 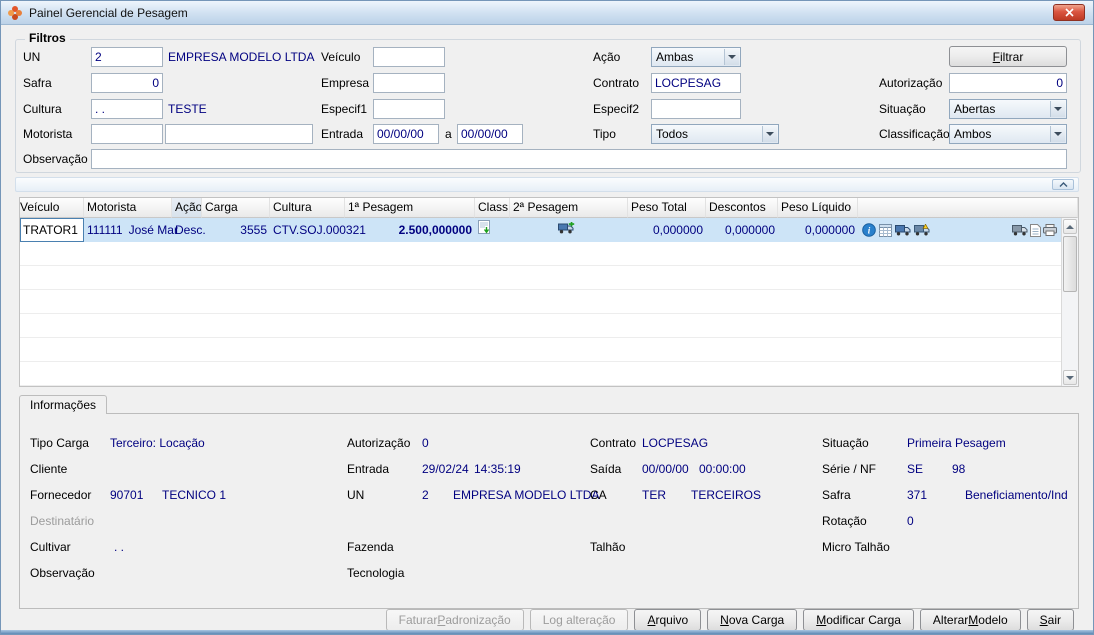 I want to click on observacao-input, so click(x=579, y=159).